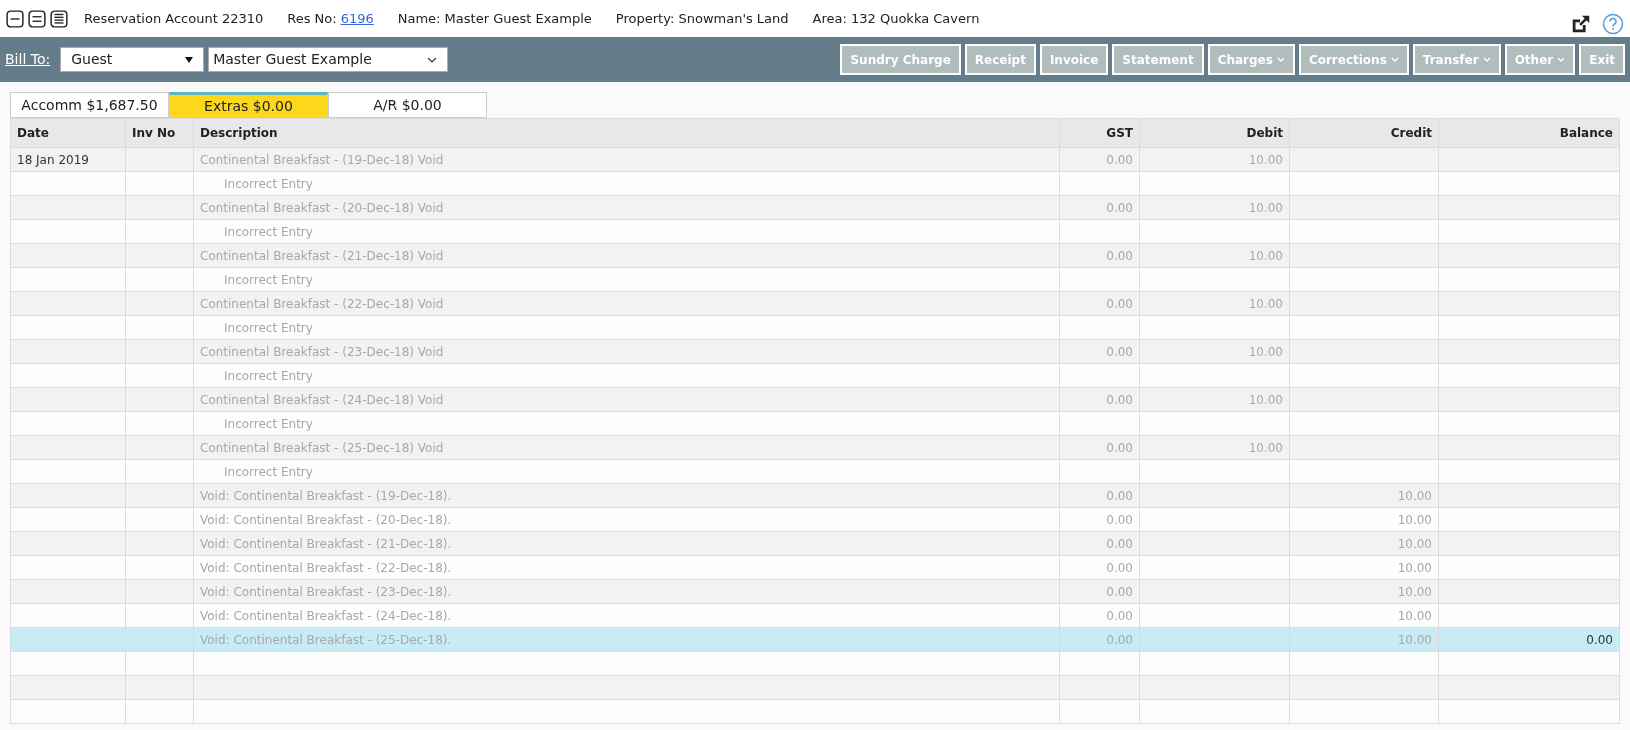  I want to click on table-row: Void: Continental Breakfast - (24-Dec-18). 0.00 10.00, so click(815, 616).